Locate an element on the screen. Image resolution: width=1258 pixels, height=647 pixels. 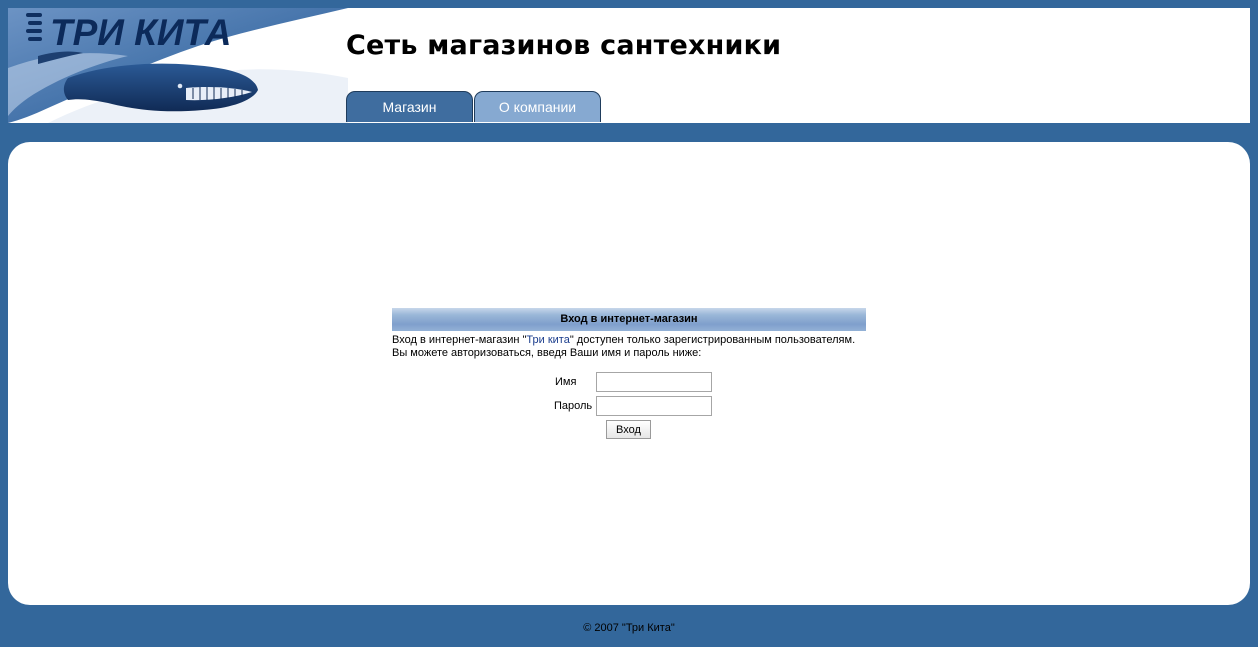
login-desc-text: Вход в интернет-магазин " is located at coordinates (459, 340).